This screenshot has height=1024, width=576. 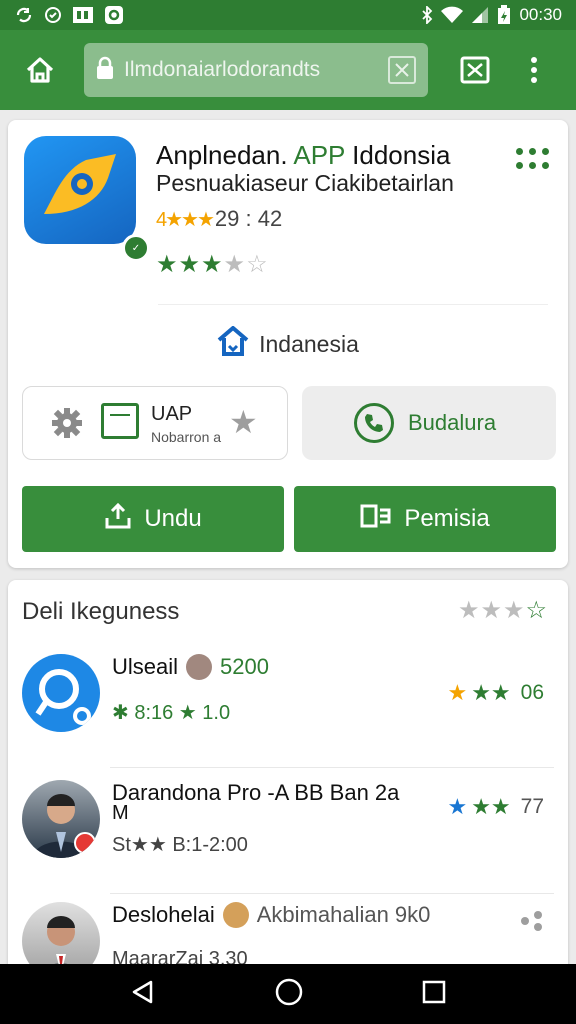 What do you see at coordinates (425, 519) in the screenshot?
I see `share-button: Pemisia` at bounding box center [425, 519].